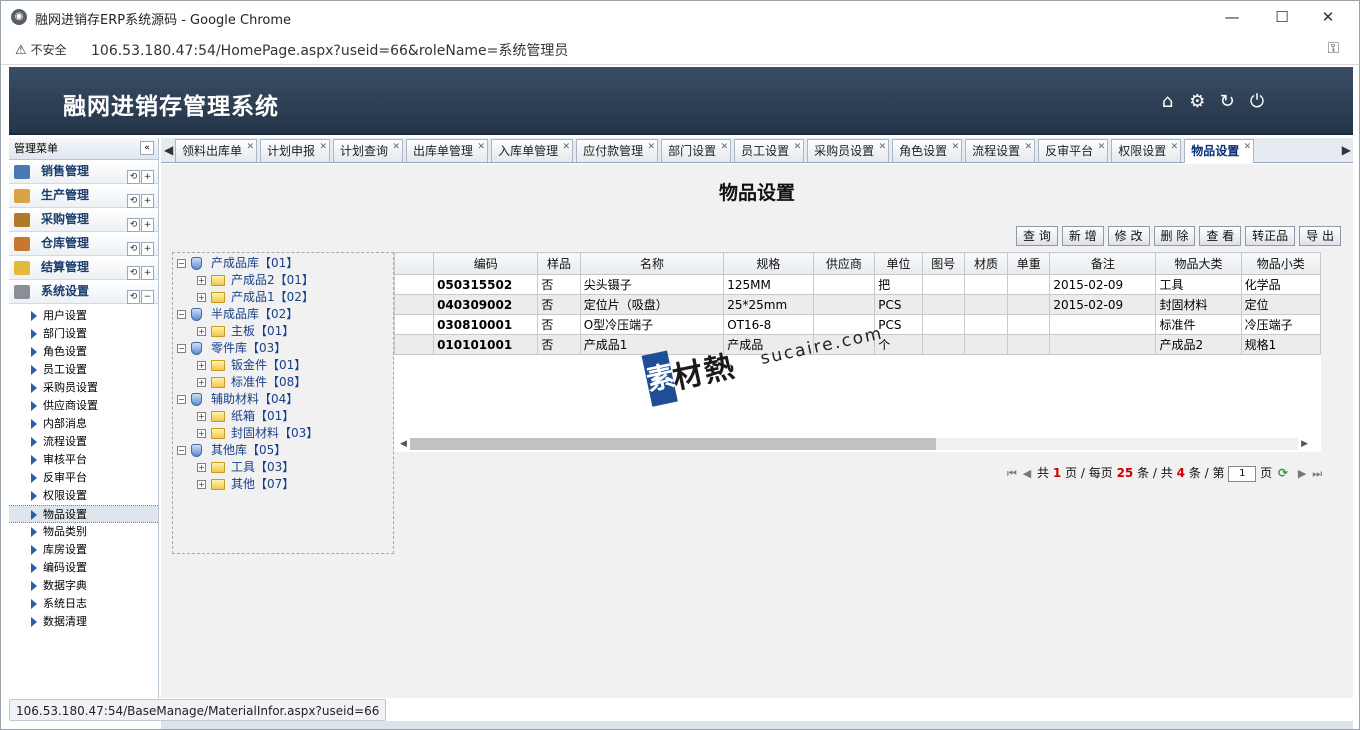 The image size is (1360, 730). I want to click on sidebar-item: 系统日志, so click(83, 604).